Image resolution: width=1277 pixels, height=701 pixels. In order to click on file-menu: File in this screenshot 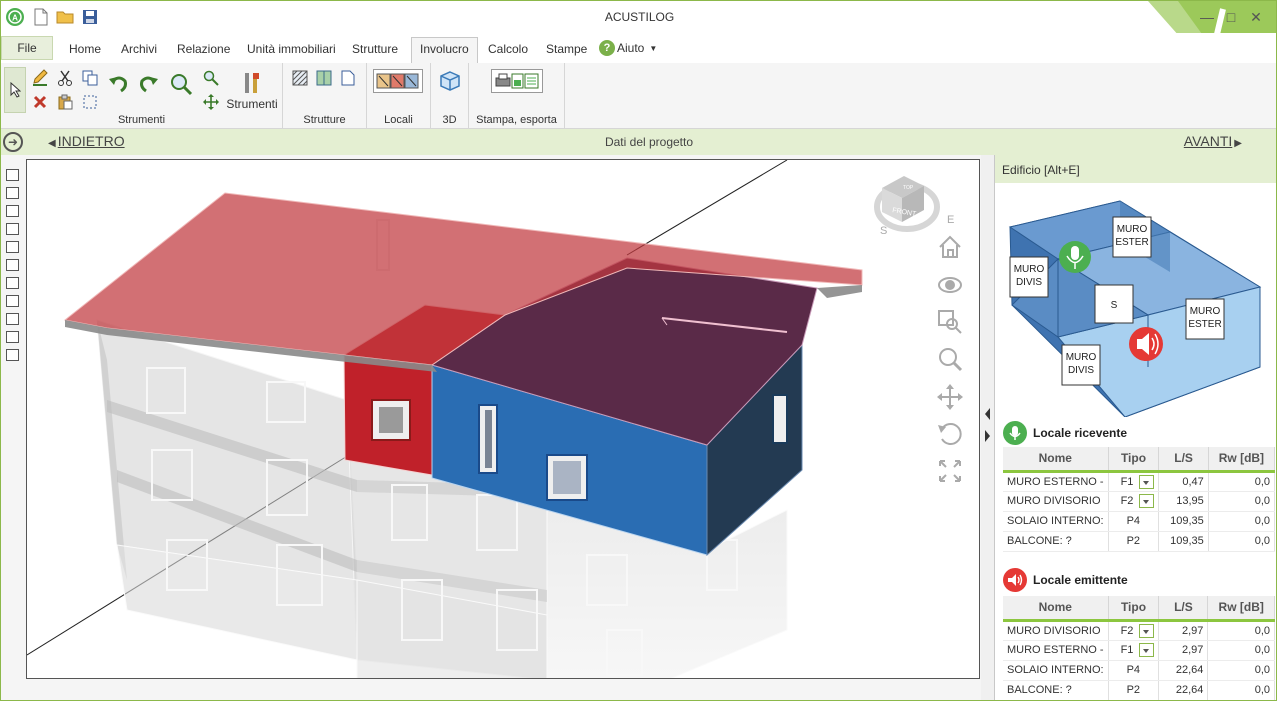, I will do `click(27, 48)`.